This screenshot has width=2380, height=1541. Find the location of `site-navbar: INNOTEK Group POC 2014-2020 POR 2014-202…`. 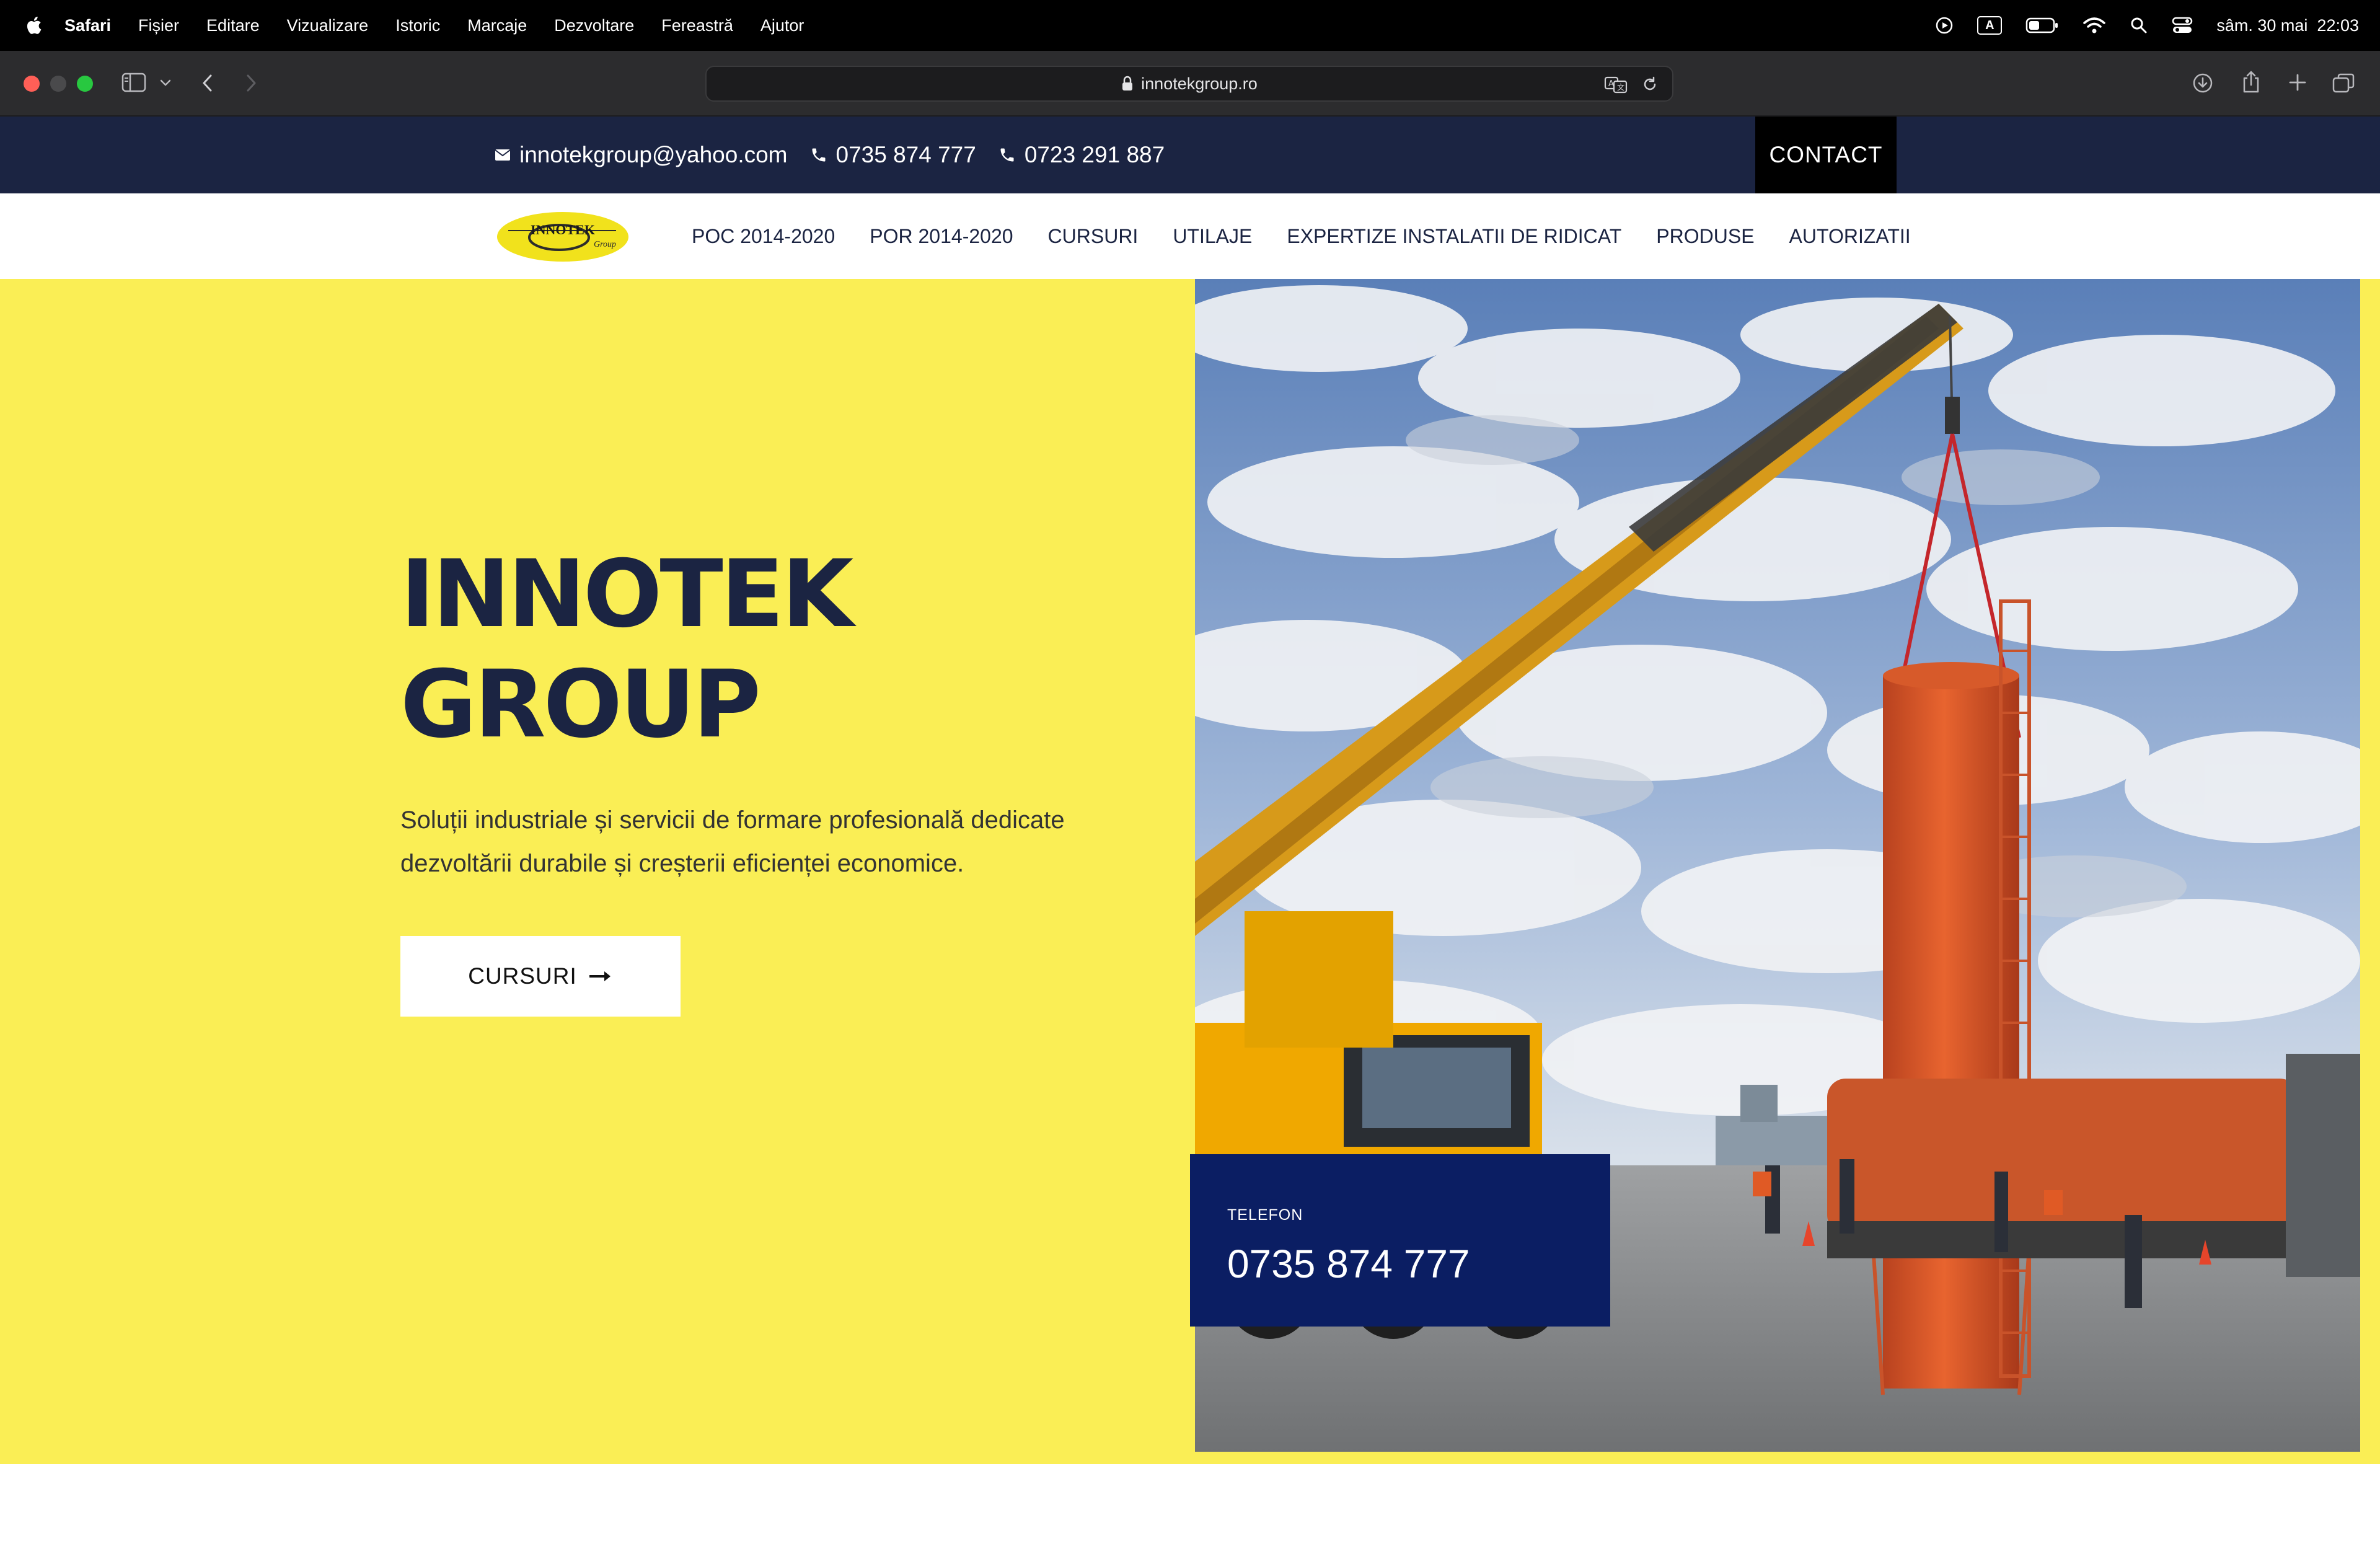

site-navbar: INNOTEK Group POC 2014-2020 POR 2014-202… is located at coordinates (1190, 236).